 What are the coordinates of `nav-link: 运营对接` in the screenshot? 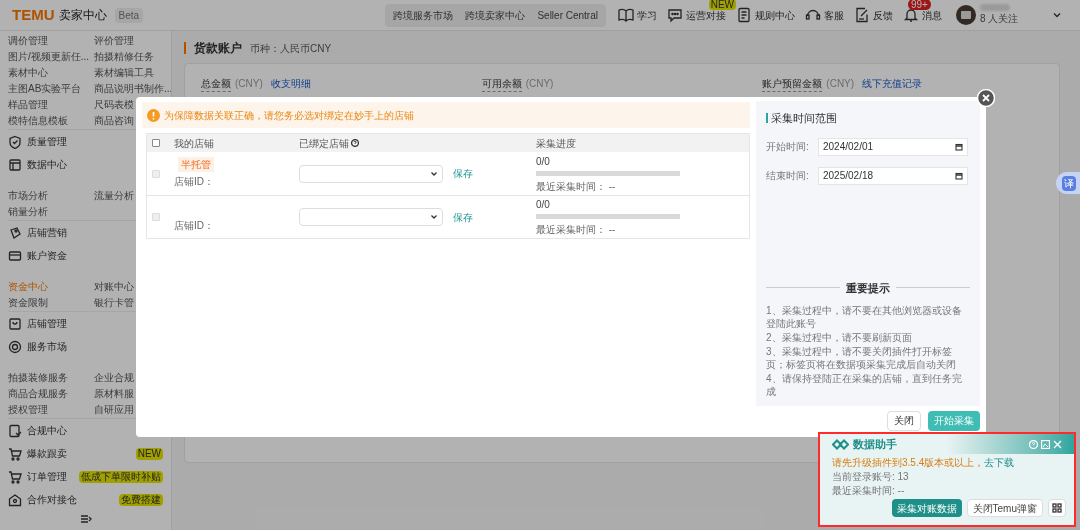 It's located at (706, 15).